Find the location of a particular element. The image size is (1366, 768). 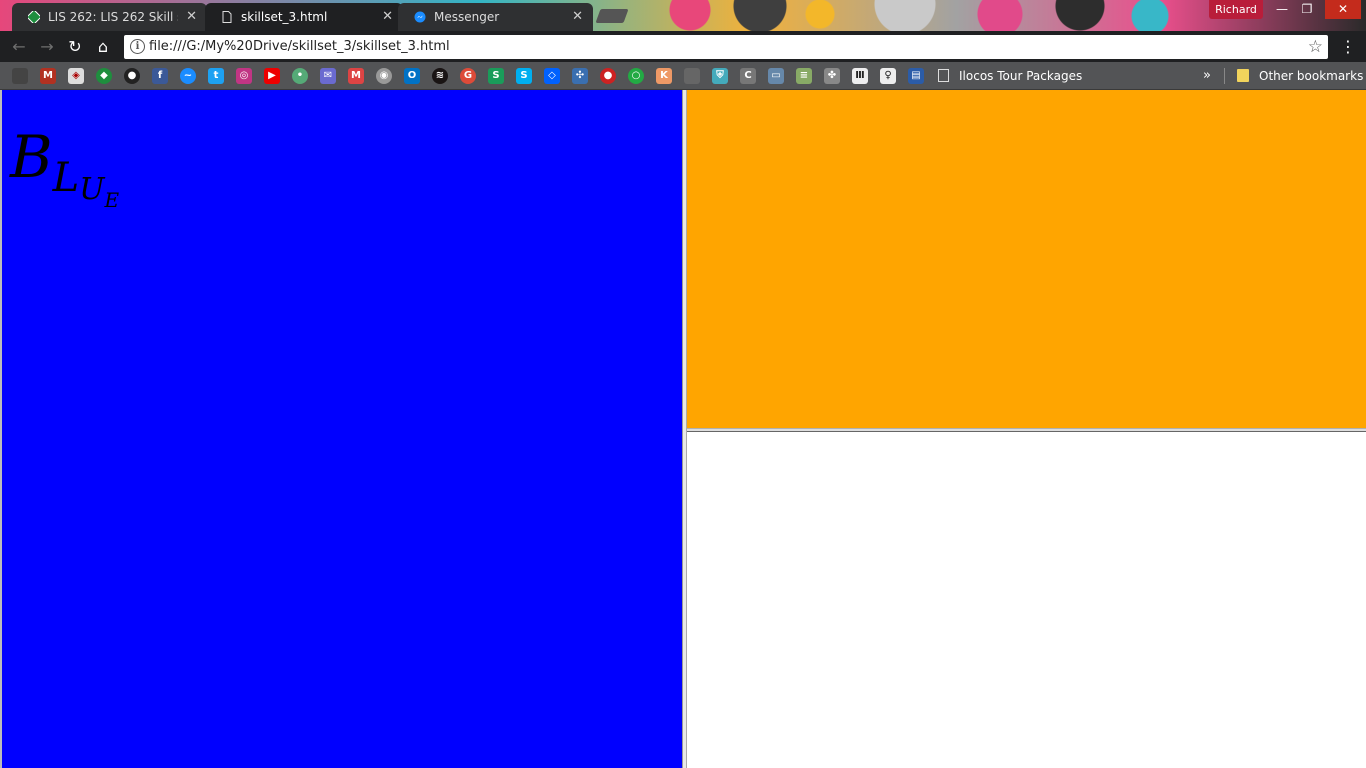

new-tab-button is located at coordinates (612, 16).